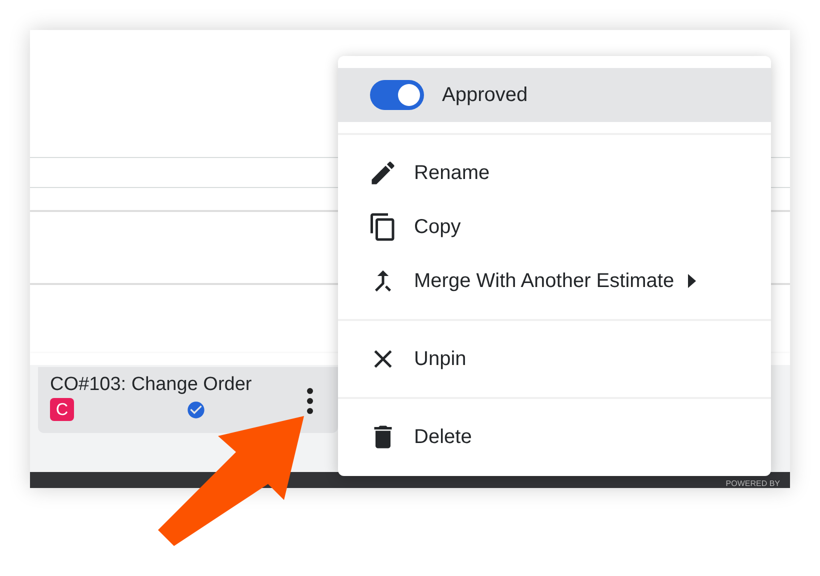 The width and height of the screenshot is (820, 576). Describe the element at coordinates (310, 401) in the screenshot. I see `more-icon` at that location.